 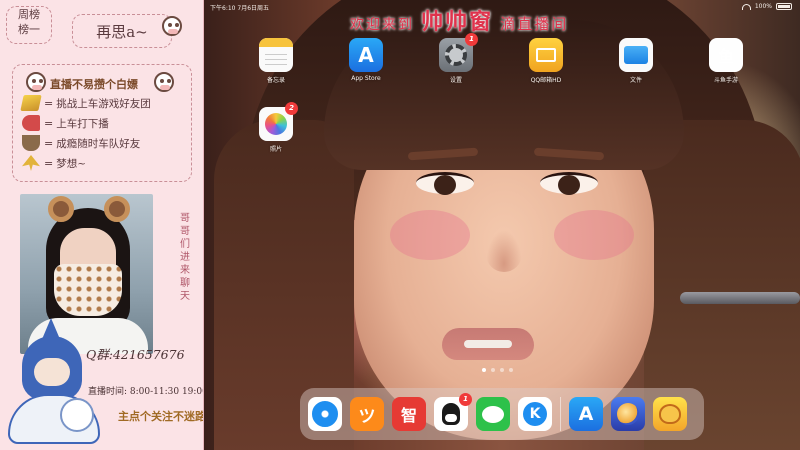 I want to click on qq-mail-app: QQ邮箱HD, so click(x=546, y=61).